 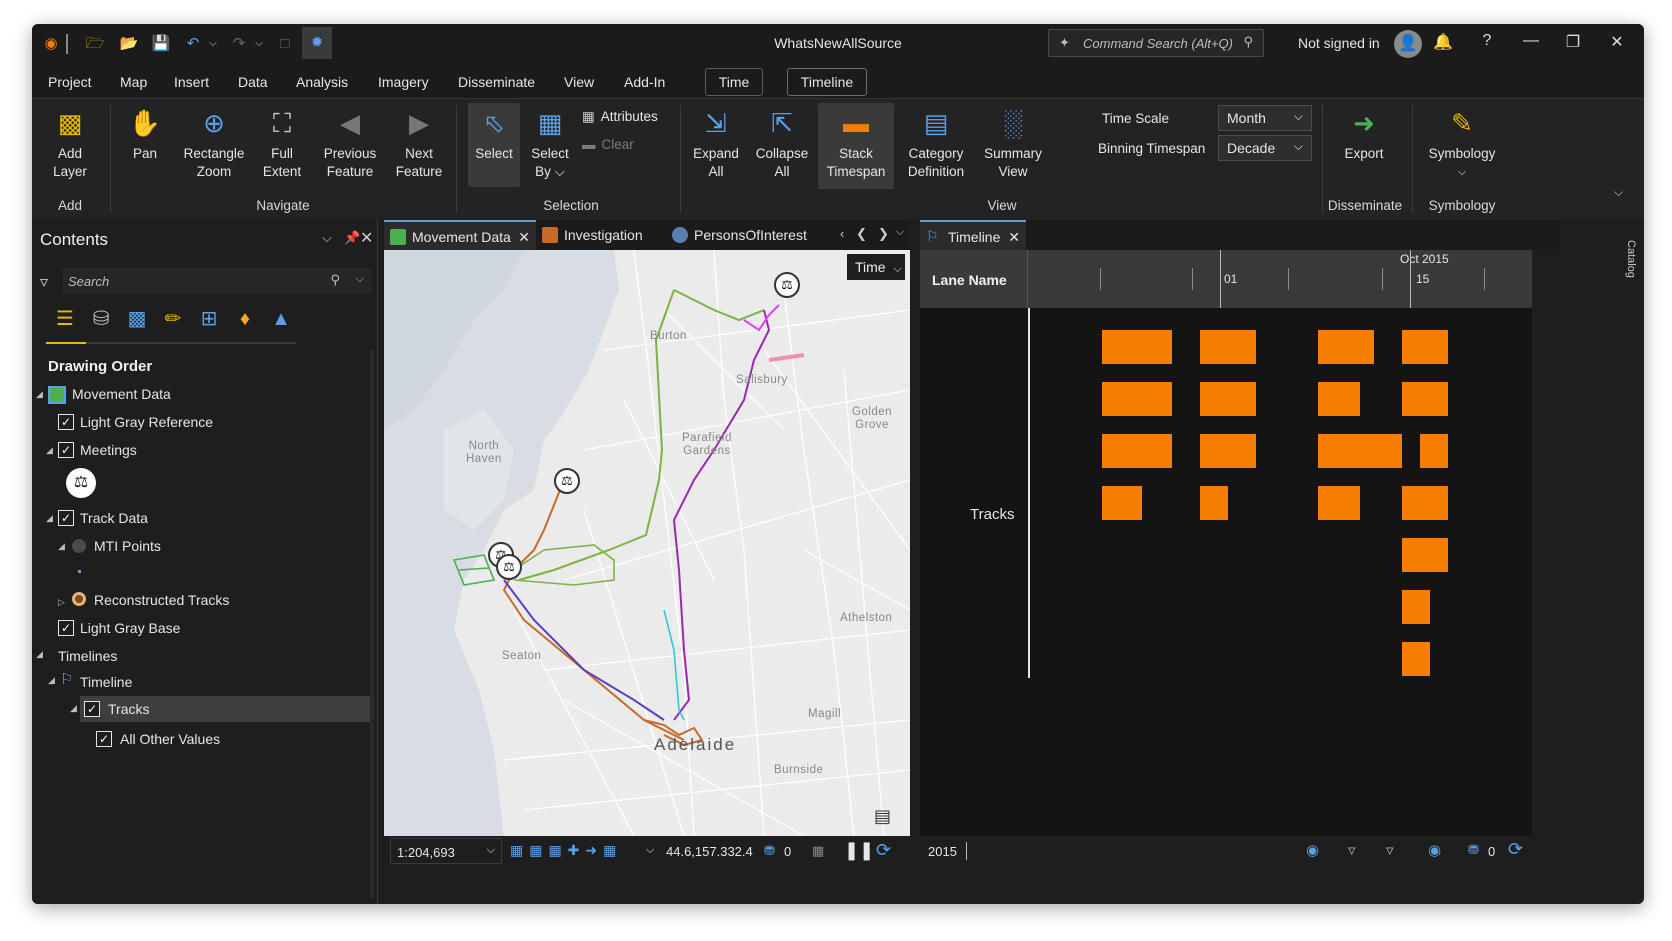 I want to click on ribbon-collapse-icon: ⌵, so click(x=1618, y=192).